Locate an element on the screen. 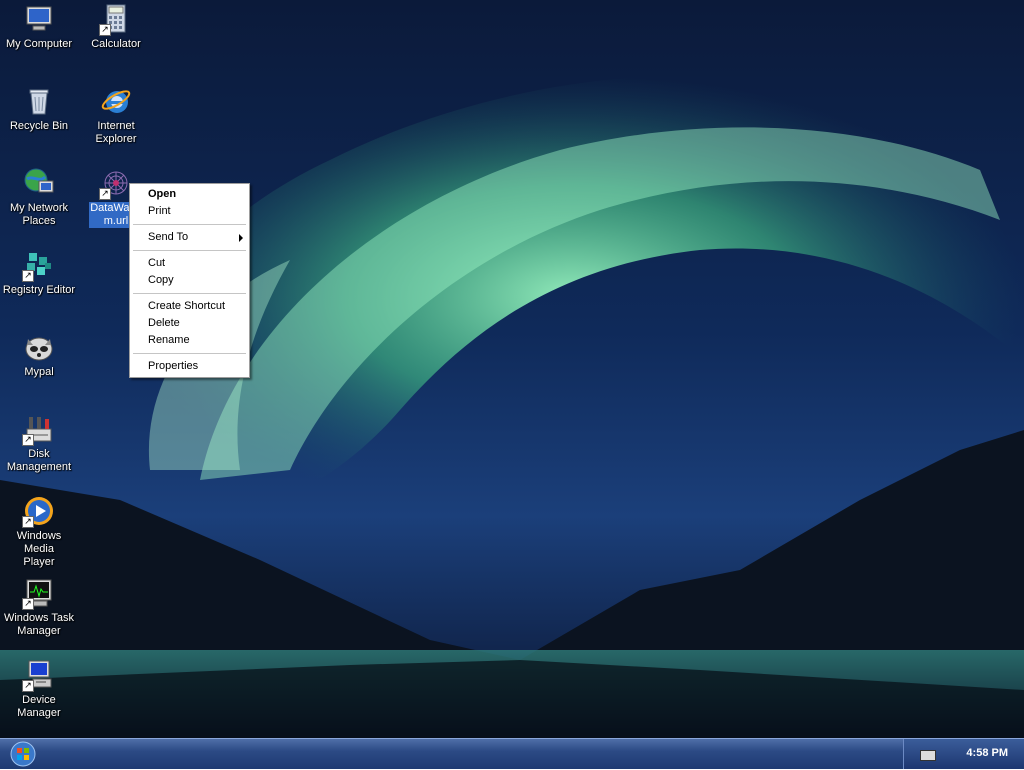 The image size is (1024, 770). calculator-icon: ↗ is located at coordinates (115, 19).